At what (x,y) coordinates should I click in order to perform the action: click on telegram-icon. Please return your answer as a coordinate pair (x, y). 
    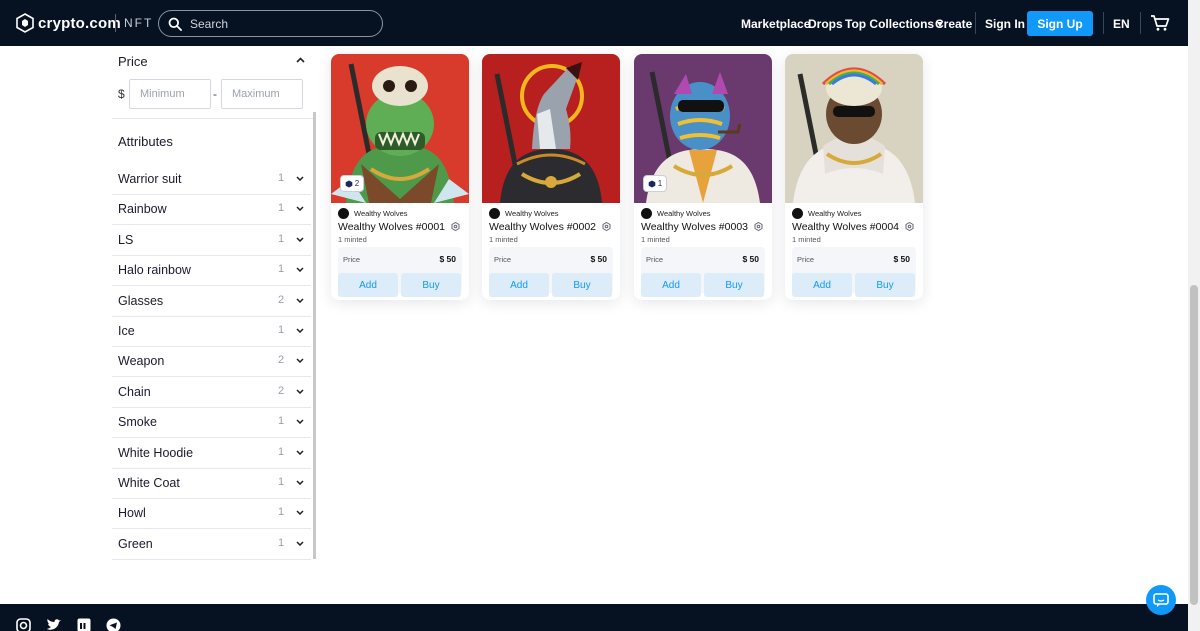
    Looking at the image, I should click on (113, 624).